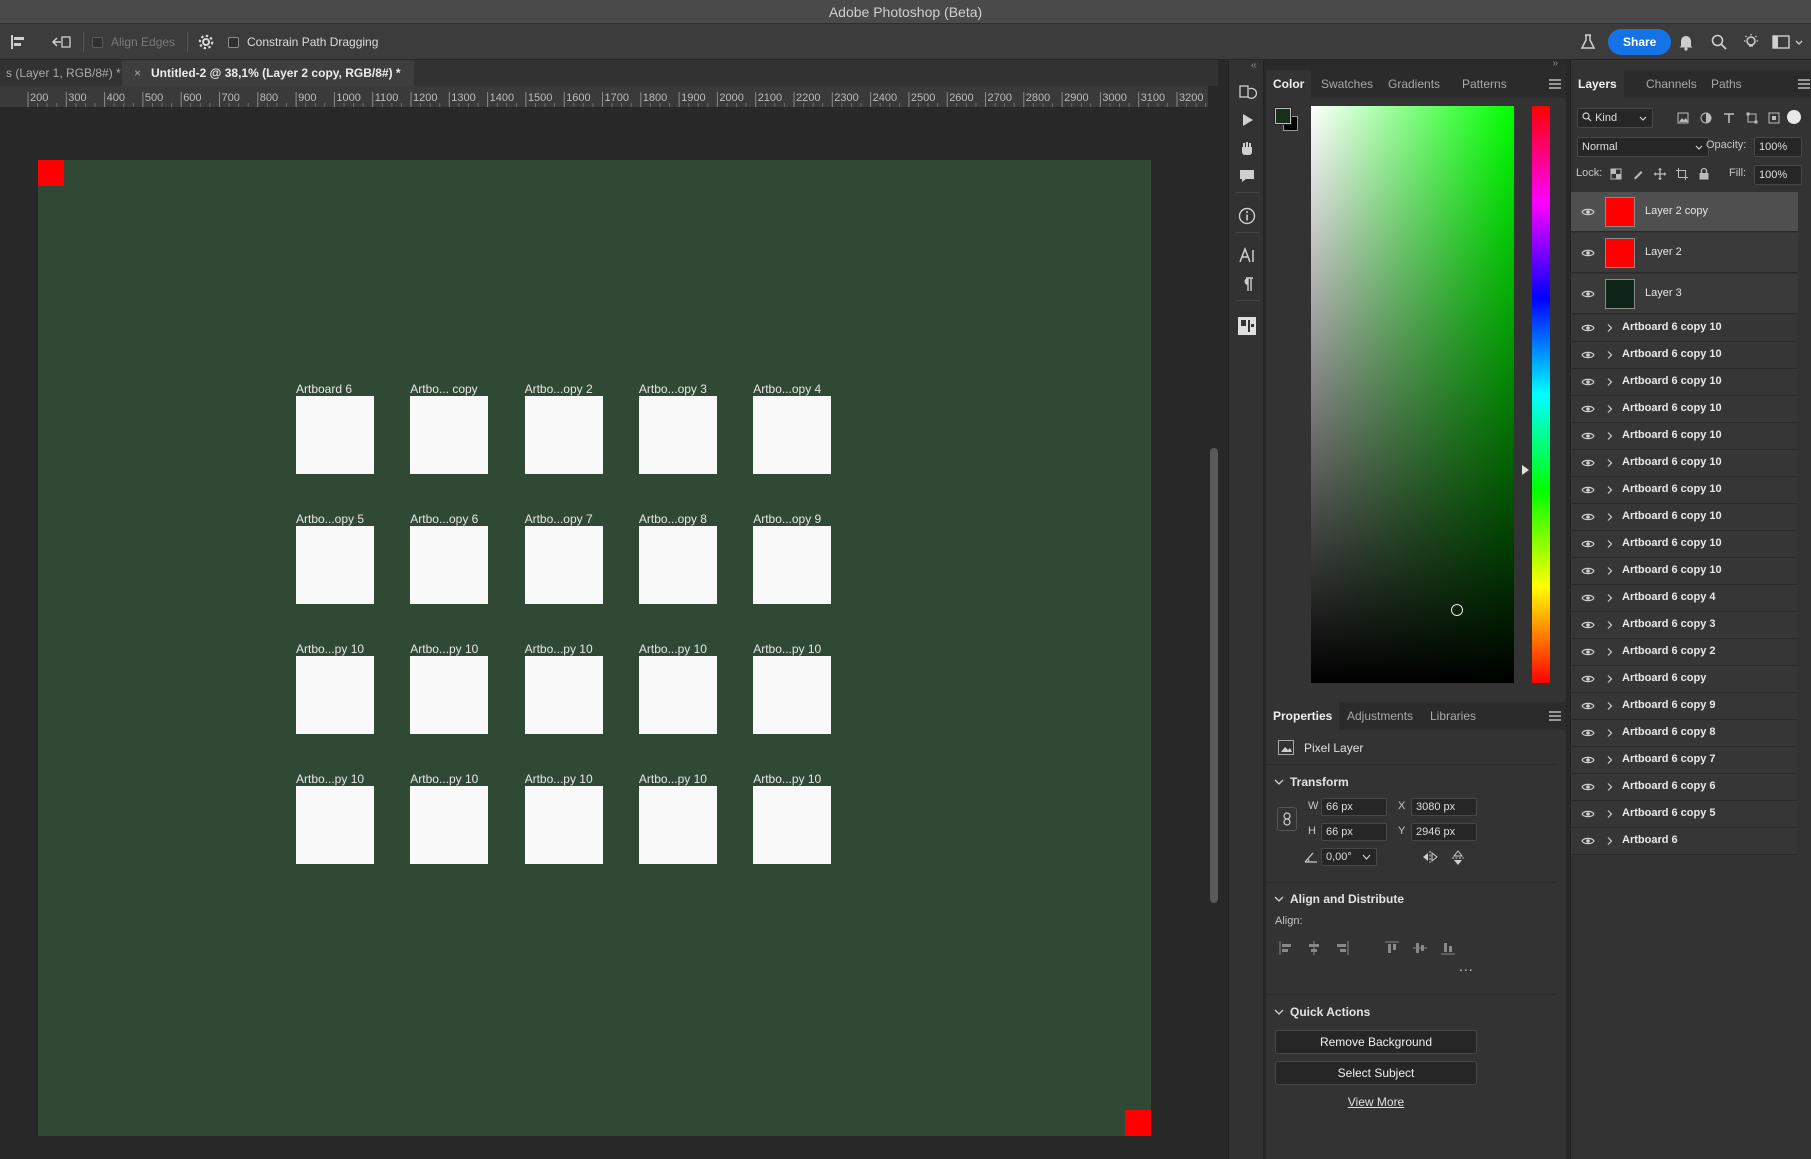 Image resolution: width=1811 pixels, height=1159 pixels. Describe the element at coordinates (673, 519) in the screenshot. I see `artboard-title: Artbo...opy 8` at that location.